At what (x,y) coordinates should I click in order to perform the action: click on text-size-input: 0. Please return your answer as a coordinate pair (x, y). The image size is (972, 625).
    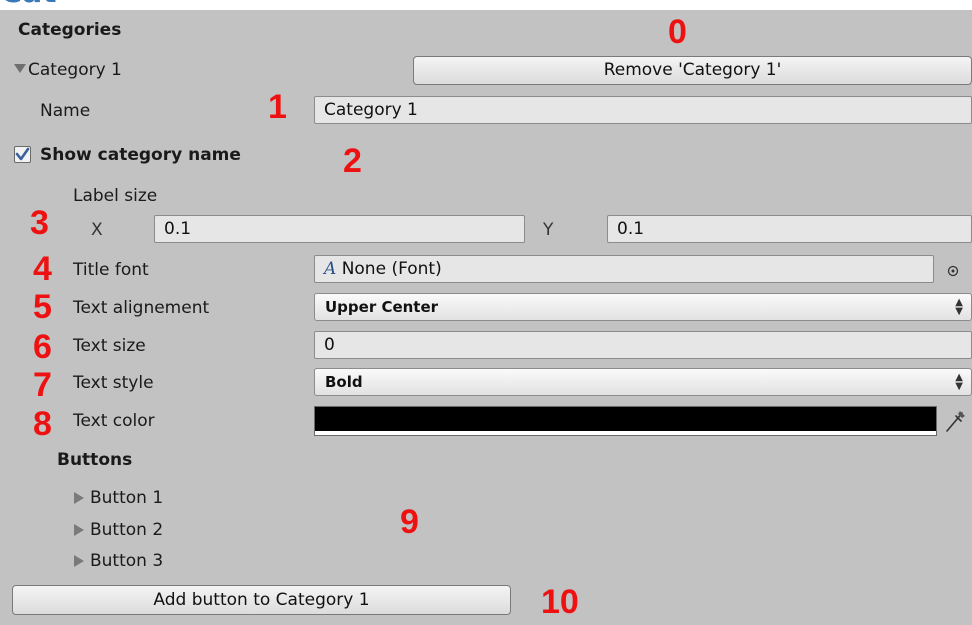
    Looking at the image, I should click on (643, 345).